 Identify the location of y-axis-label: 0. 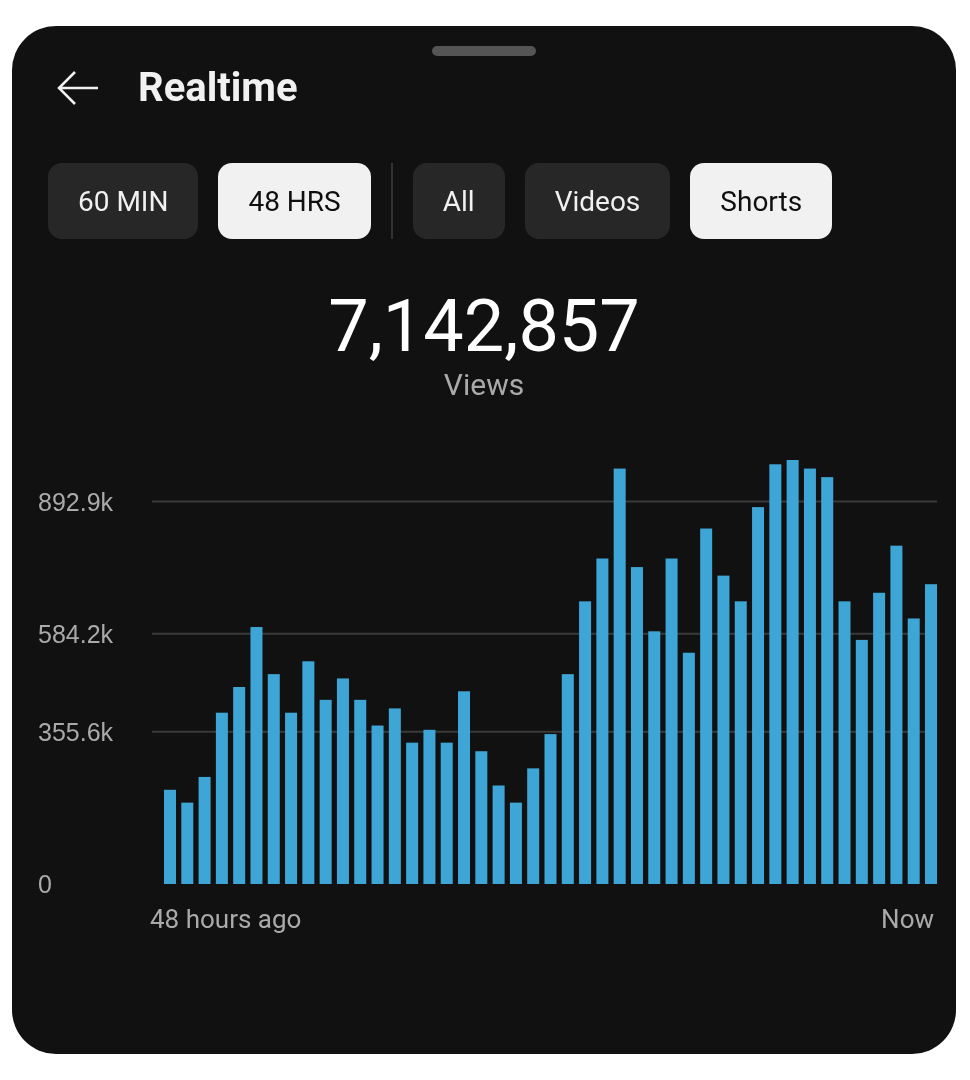
(45, 883).